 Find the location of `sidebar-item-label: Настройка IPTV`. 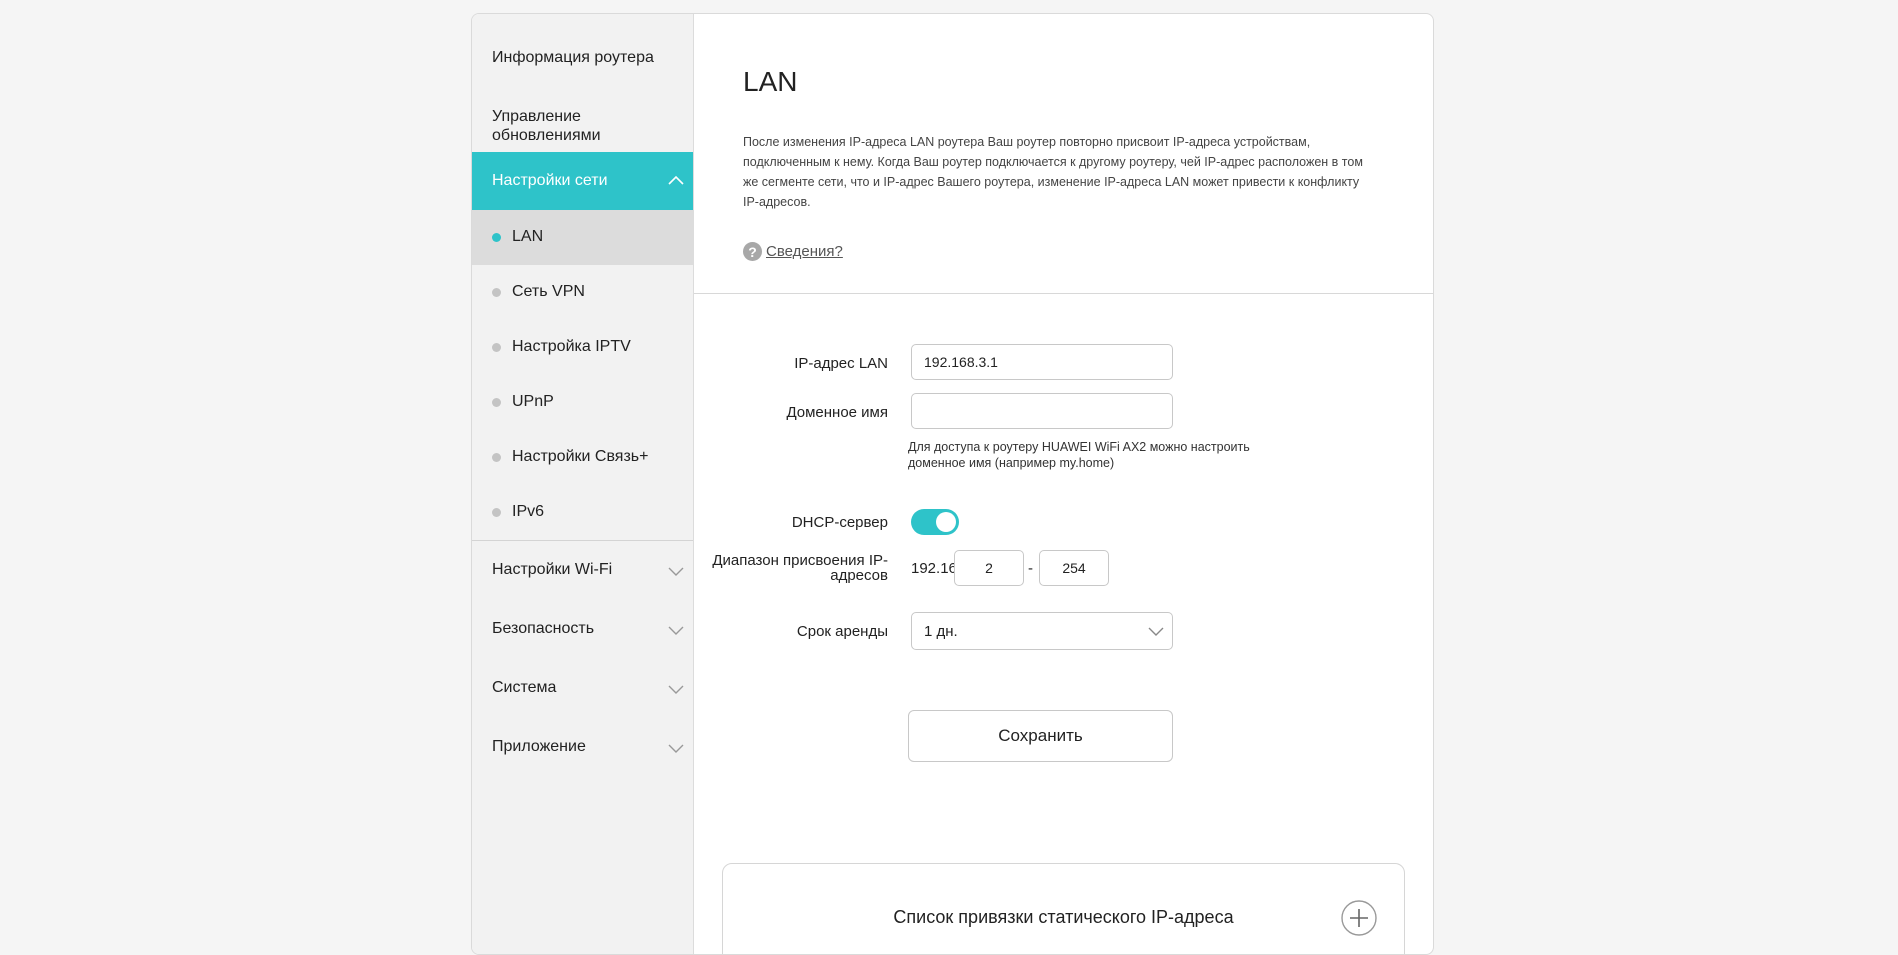

sidebar-item-label: Настройка IPTV is located at coordinates (571, 346).